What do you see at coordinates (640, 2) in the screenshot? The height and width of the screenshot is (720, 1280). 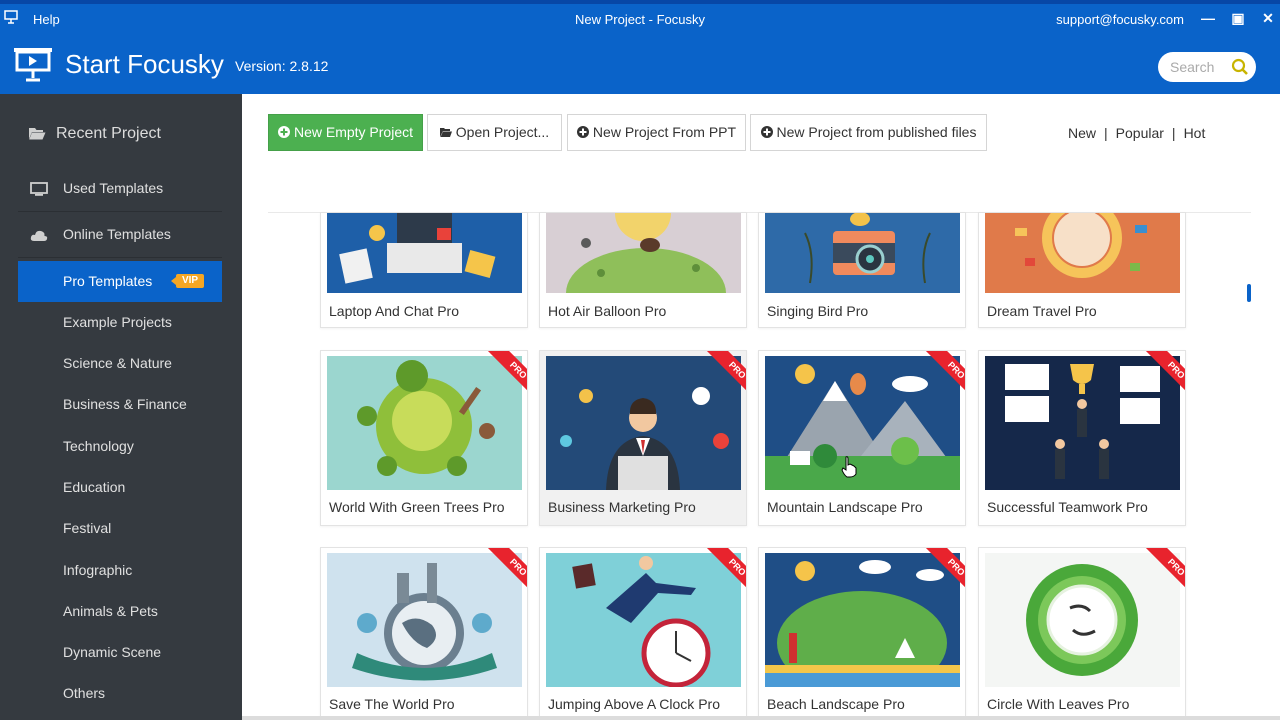 I see `title-bar-accent` at bounding box center [640, 2].